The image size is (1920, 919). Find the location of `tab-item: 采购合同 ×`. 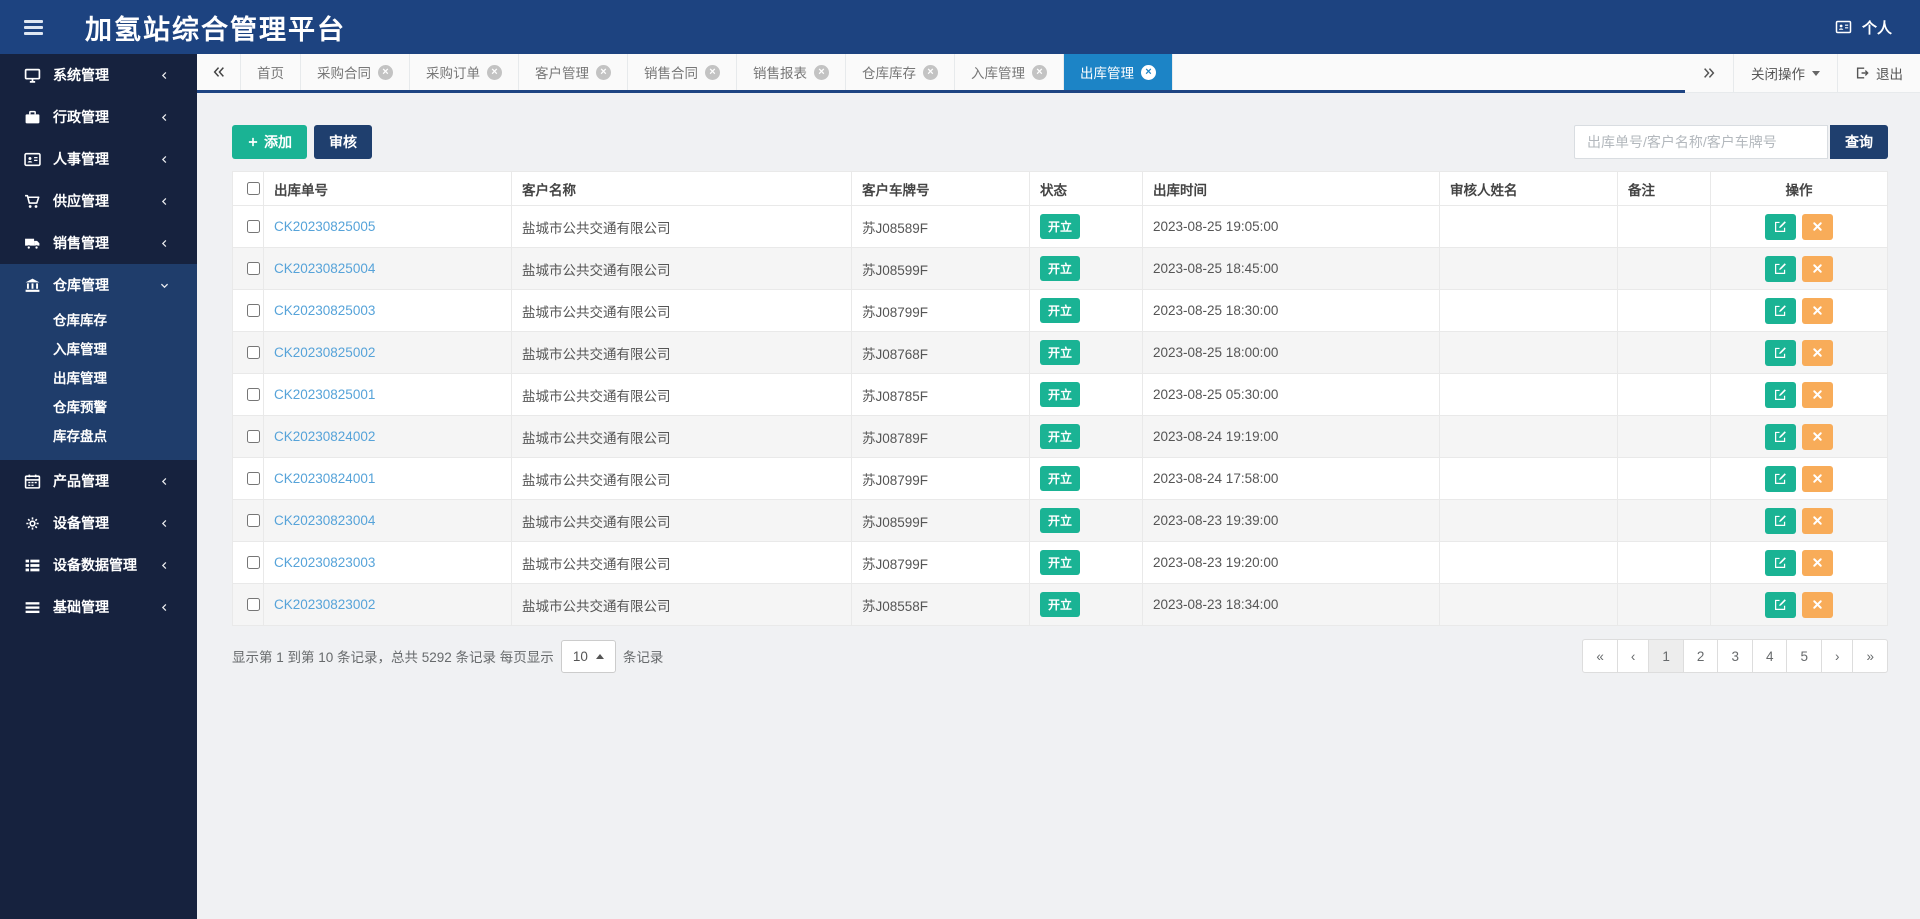

tab-item: 采购合同 × is located at coordinates (355, 72).